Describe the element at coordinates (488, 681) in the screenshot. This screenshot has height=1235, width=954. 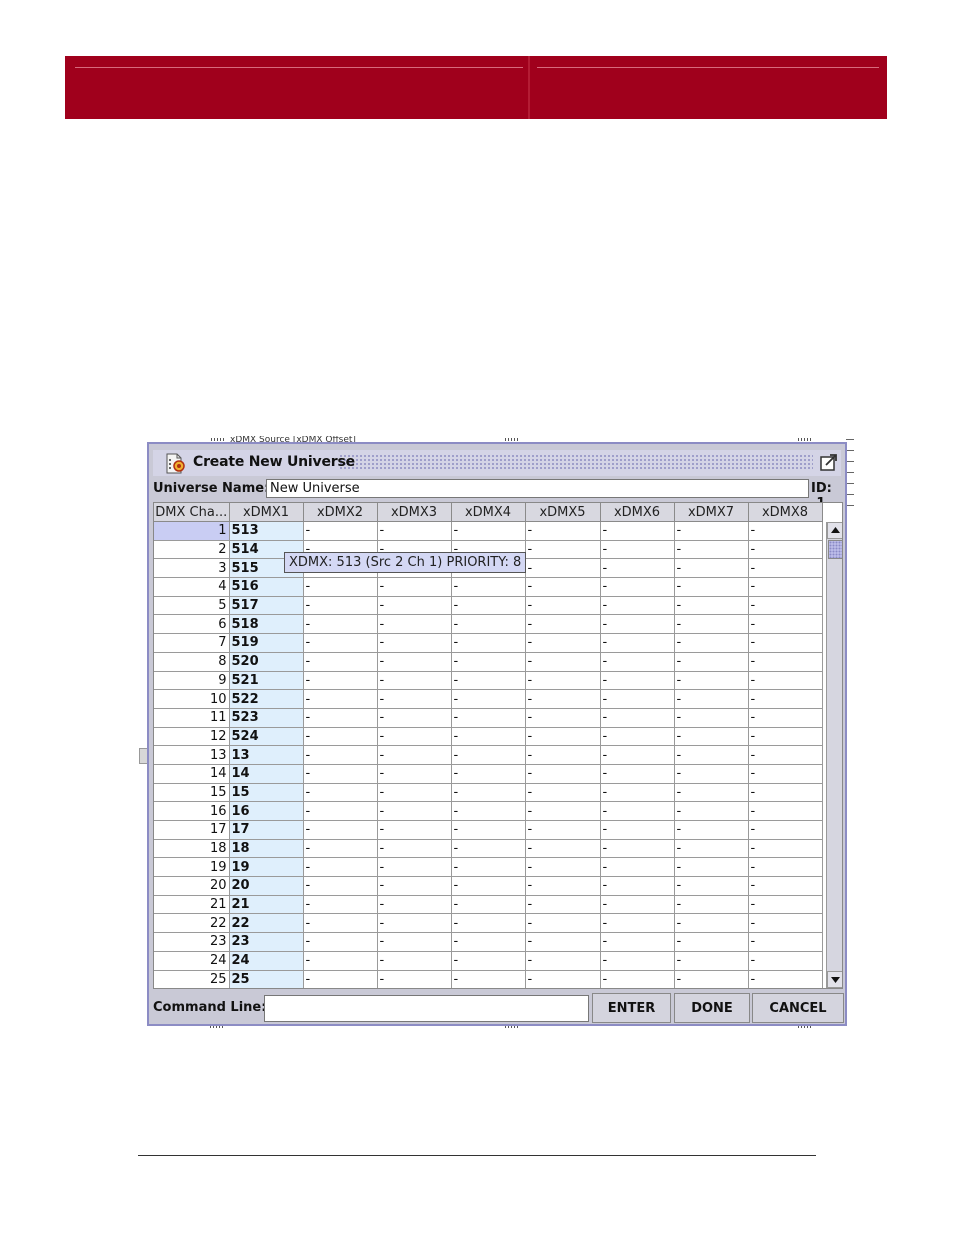
I see `table-row: 9 521- - - - - - -` at that location.